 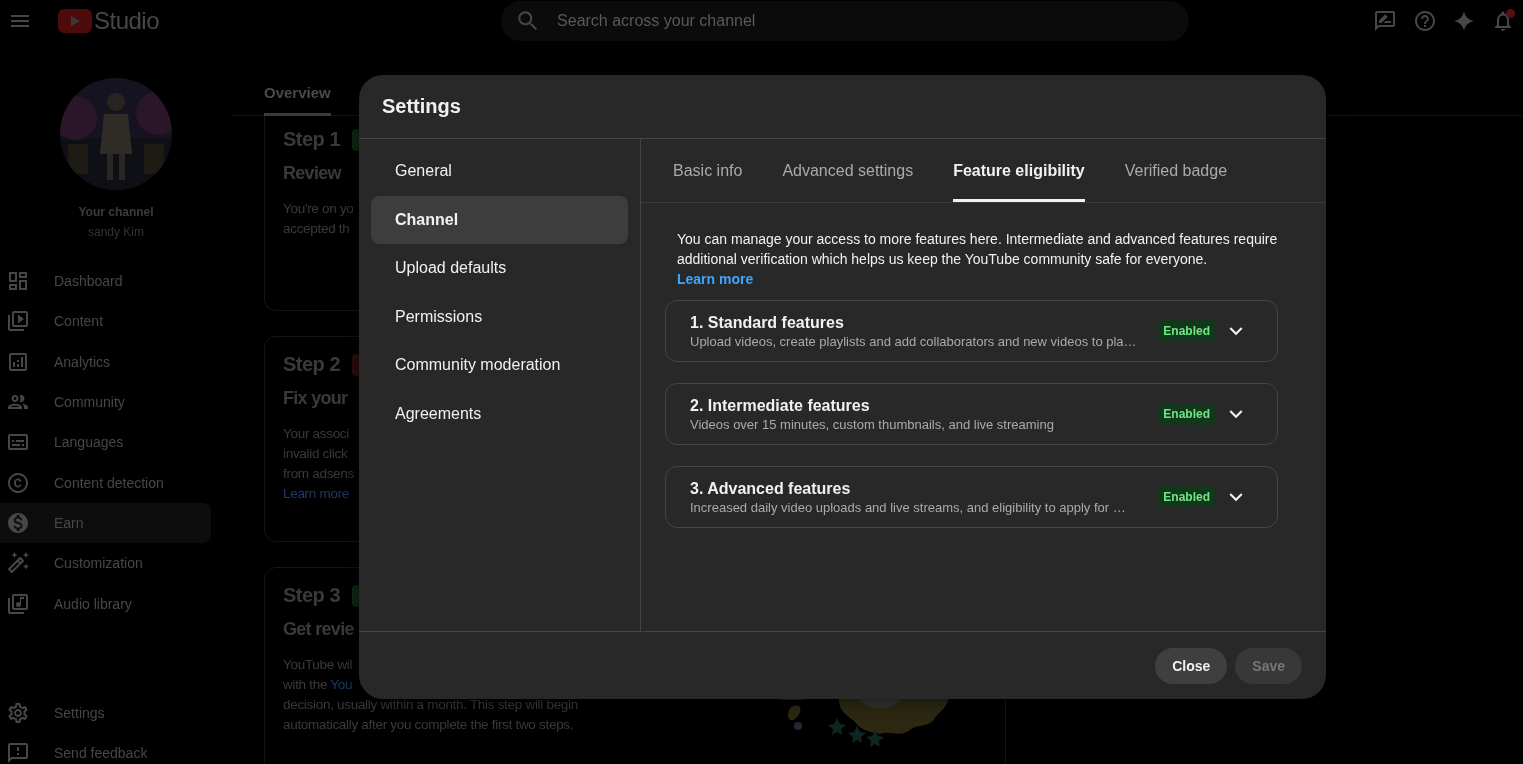 I want to click on settings-tab: Advanced settings, so click(x=848, y=182).